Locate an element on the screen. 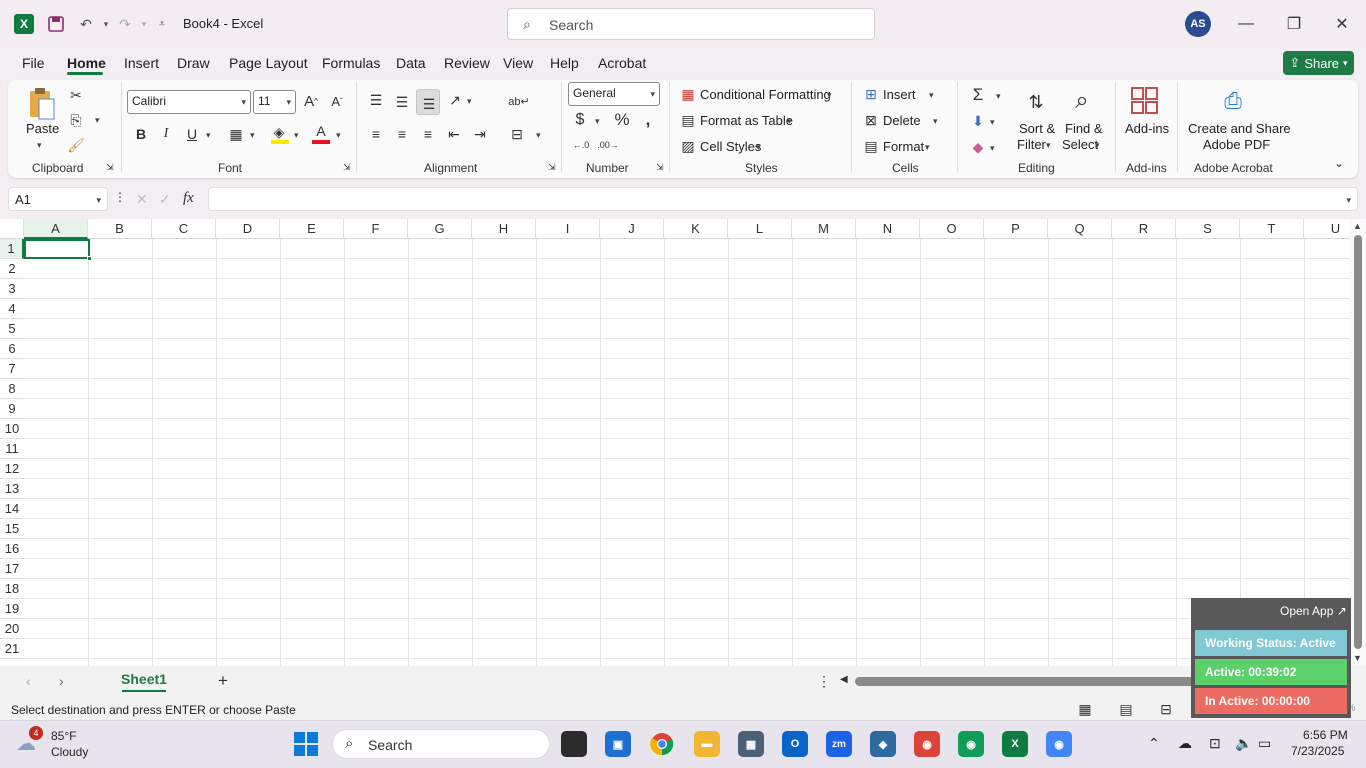  column-header: E is located at coordinates (312, 229).